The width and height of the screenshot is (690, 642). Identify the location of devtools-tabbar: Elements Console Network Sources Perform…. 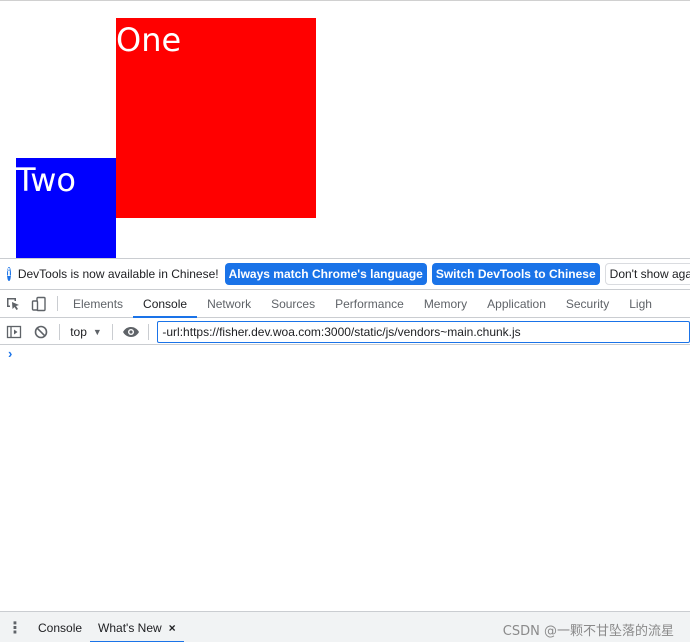
(345, 304).